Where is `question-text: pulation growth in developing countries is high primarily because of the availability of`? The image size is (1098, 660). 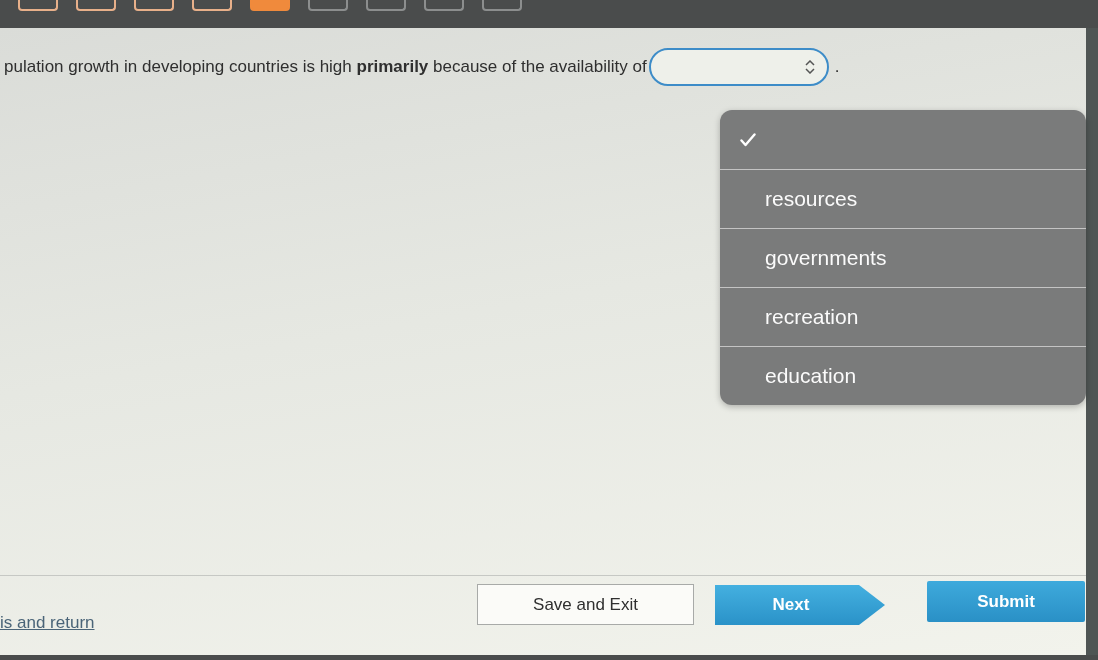
question-text: pulation growth in developing countries is high primarily because of the availability of is located at coordinates (325, 67).